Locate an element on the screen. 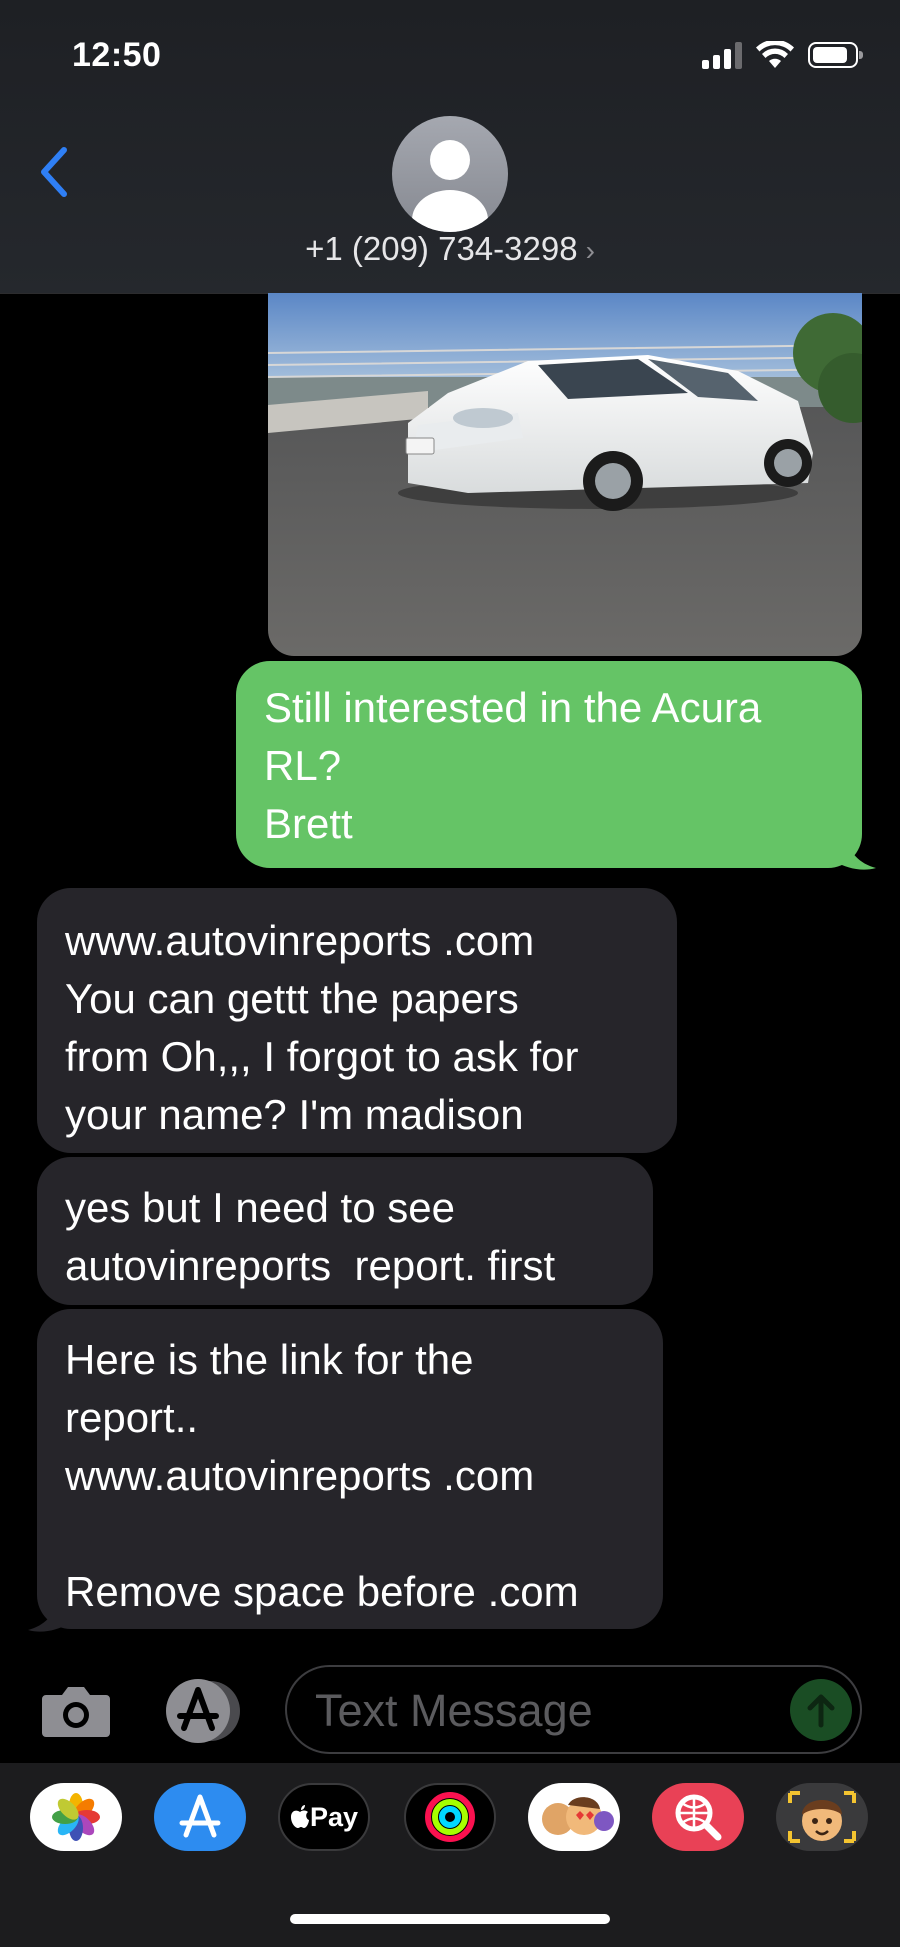 The height and width of the screenshot is (1947, 900). photos-icon is located at coordinates (76, 1817).